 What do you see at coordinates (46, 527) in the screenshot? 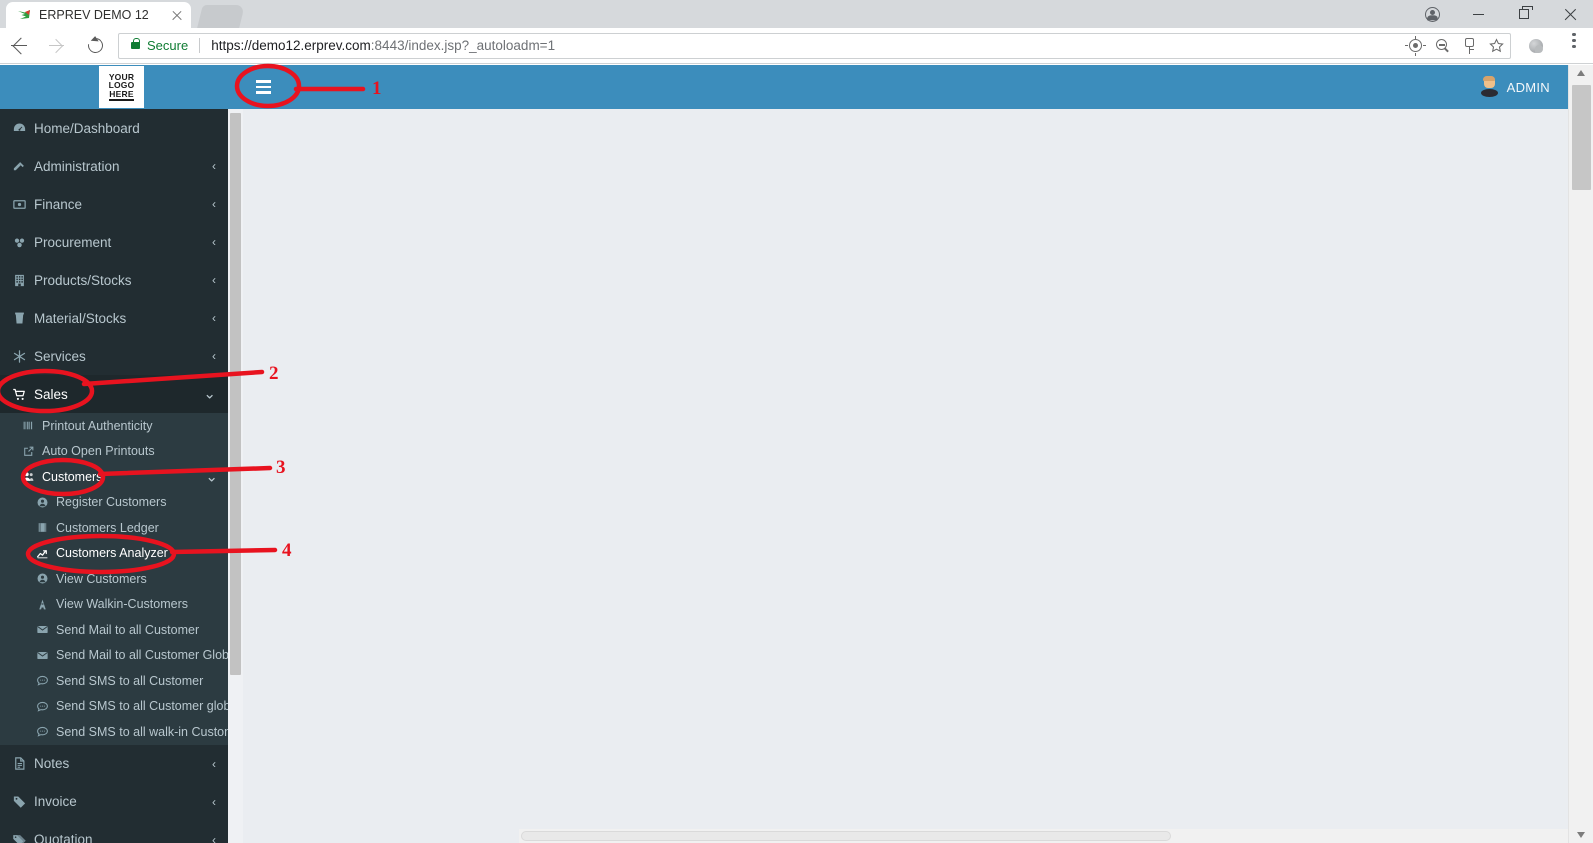
I see `book-icon` at bounding box center [46, 527].